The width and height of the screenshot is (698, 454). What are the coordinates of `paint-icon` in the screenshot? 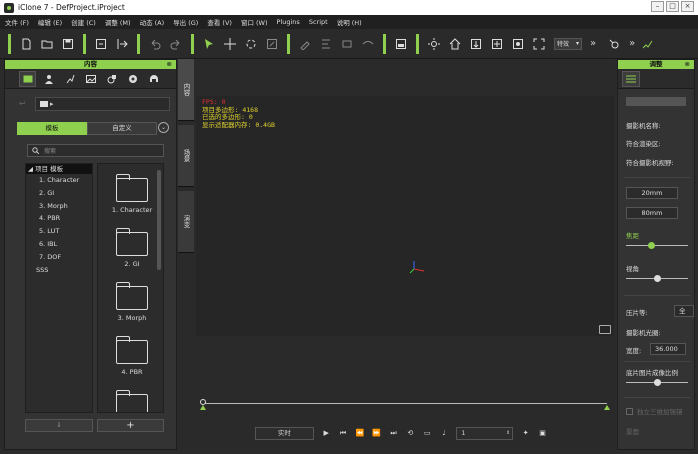 It's located at (305, 44).